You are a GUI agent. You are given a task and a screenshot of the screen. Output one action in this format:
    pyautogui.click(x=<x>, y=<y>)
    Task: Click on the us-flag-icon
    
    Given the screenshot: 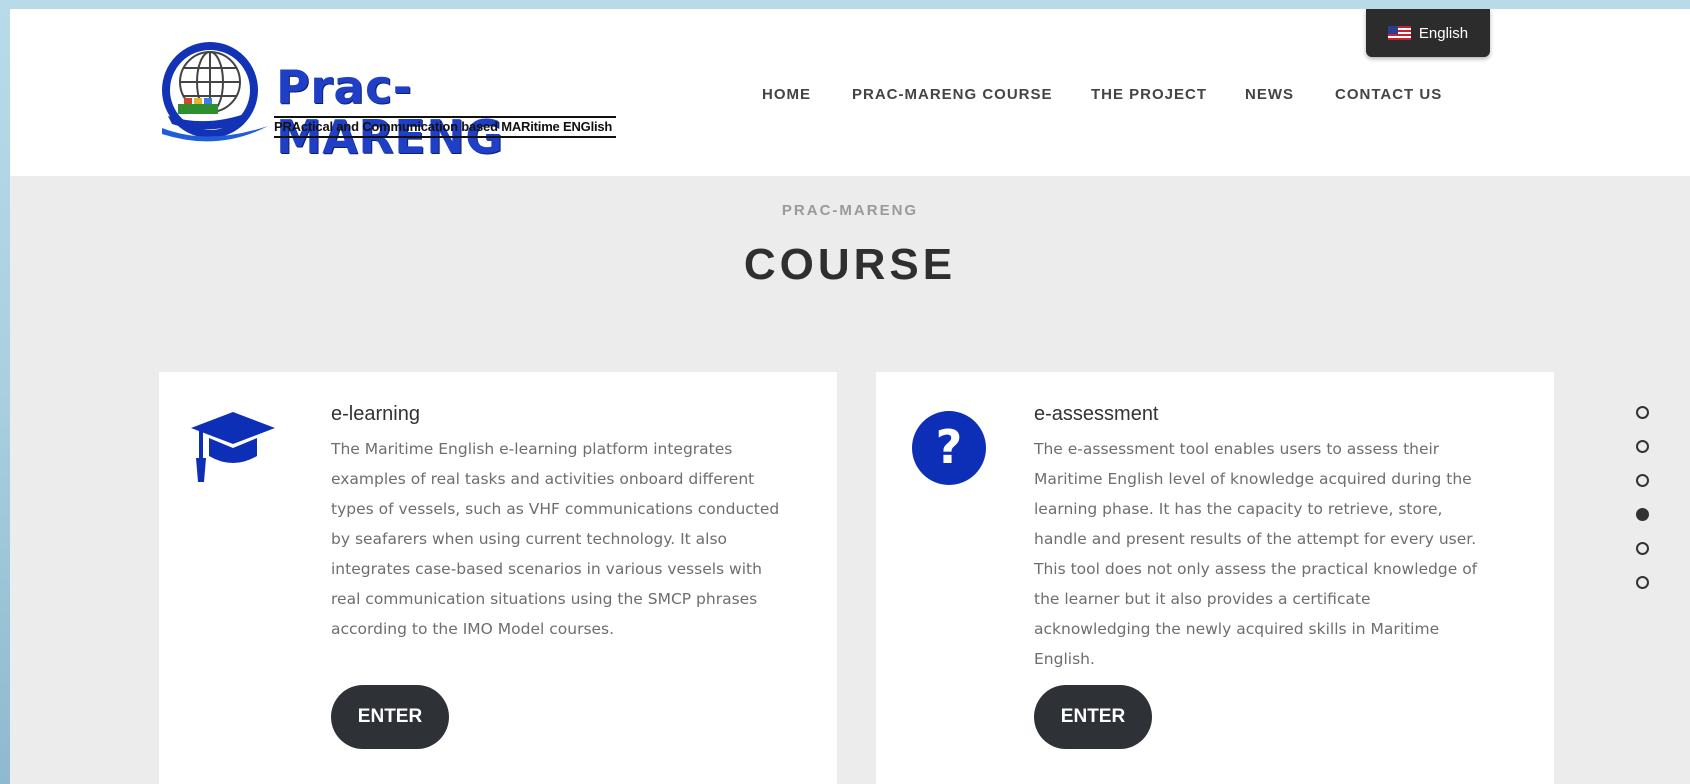 What is the action you would take?
    pyautogui.click(x=1399, y=33)
    